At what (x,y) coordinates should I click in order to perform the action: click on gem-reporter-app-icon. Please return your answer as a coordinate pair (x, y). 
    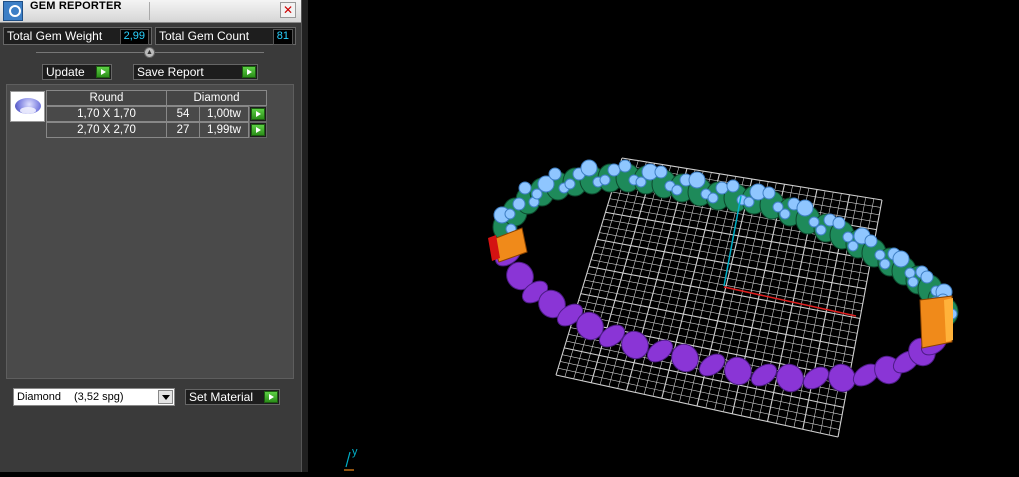
    Looking at the image, I should click on (13, 11).